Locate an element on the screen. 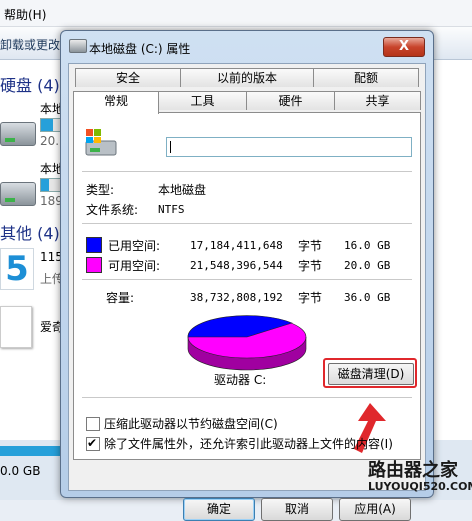  used-space-unit: 字节 is located at coordinates (310, 246).